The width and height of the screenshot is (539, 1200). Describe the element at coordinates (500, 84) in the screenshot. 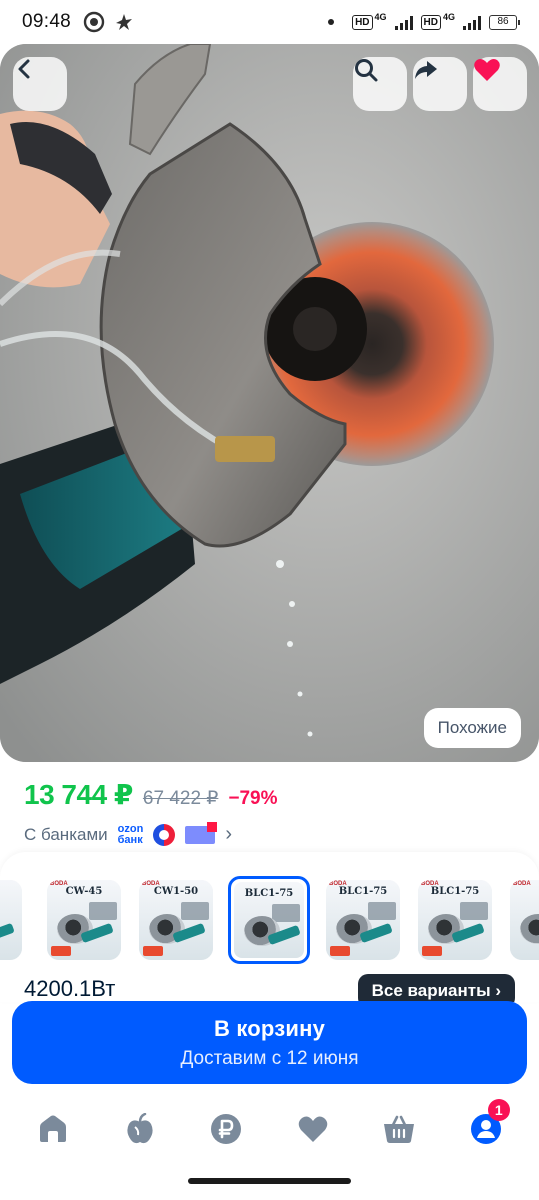

I see `favorite-button` at that location.